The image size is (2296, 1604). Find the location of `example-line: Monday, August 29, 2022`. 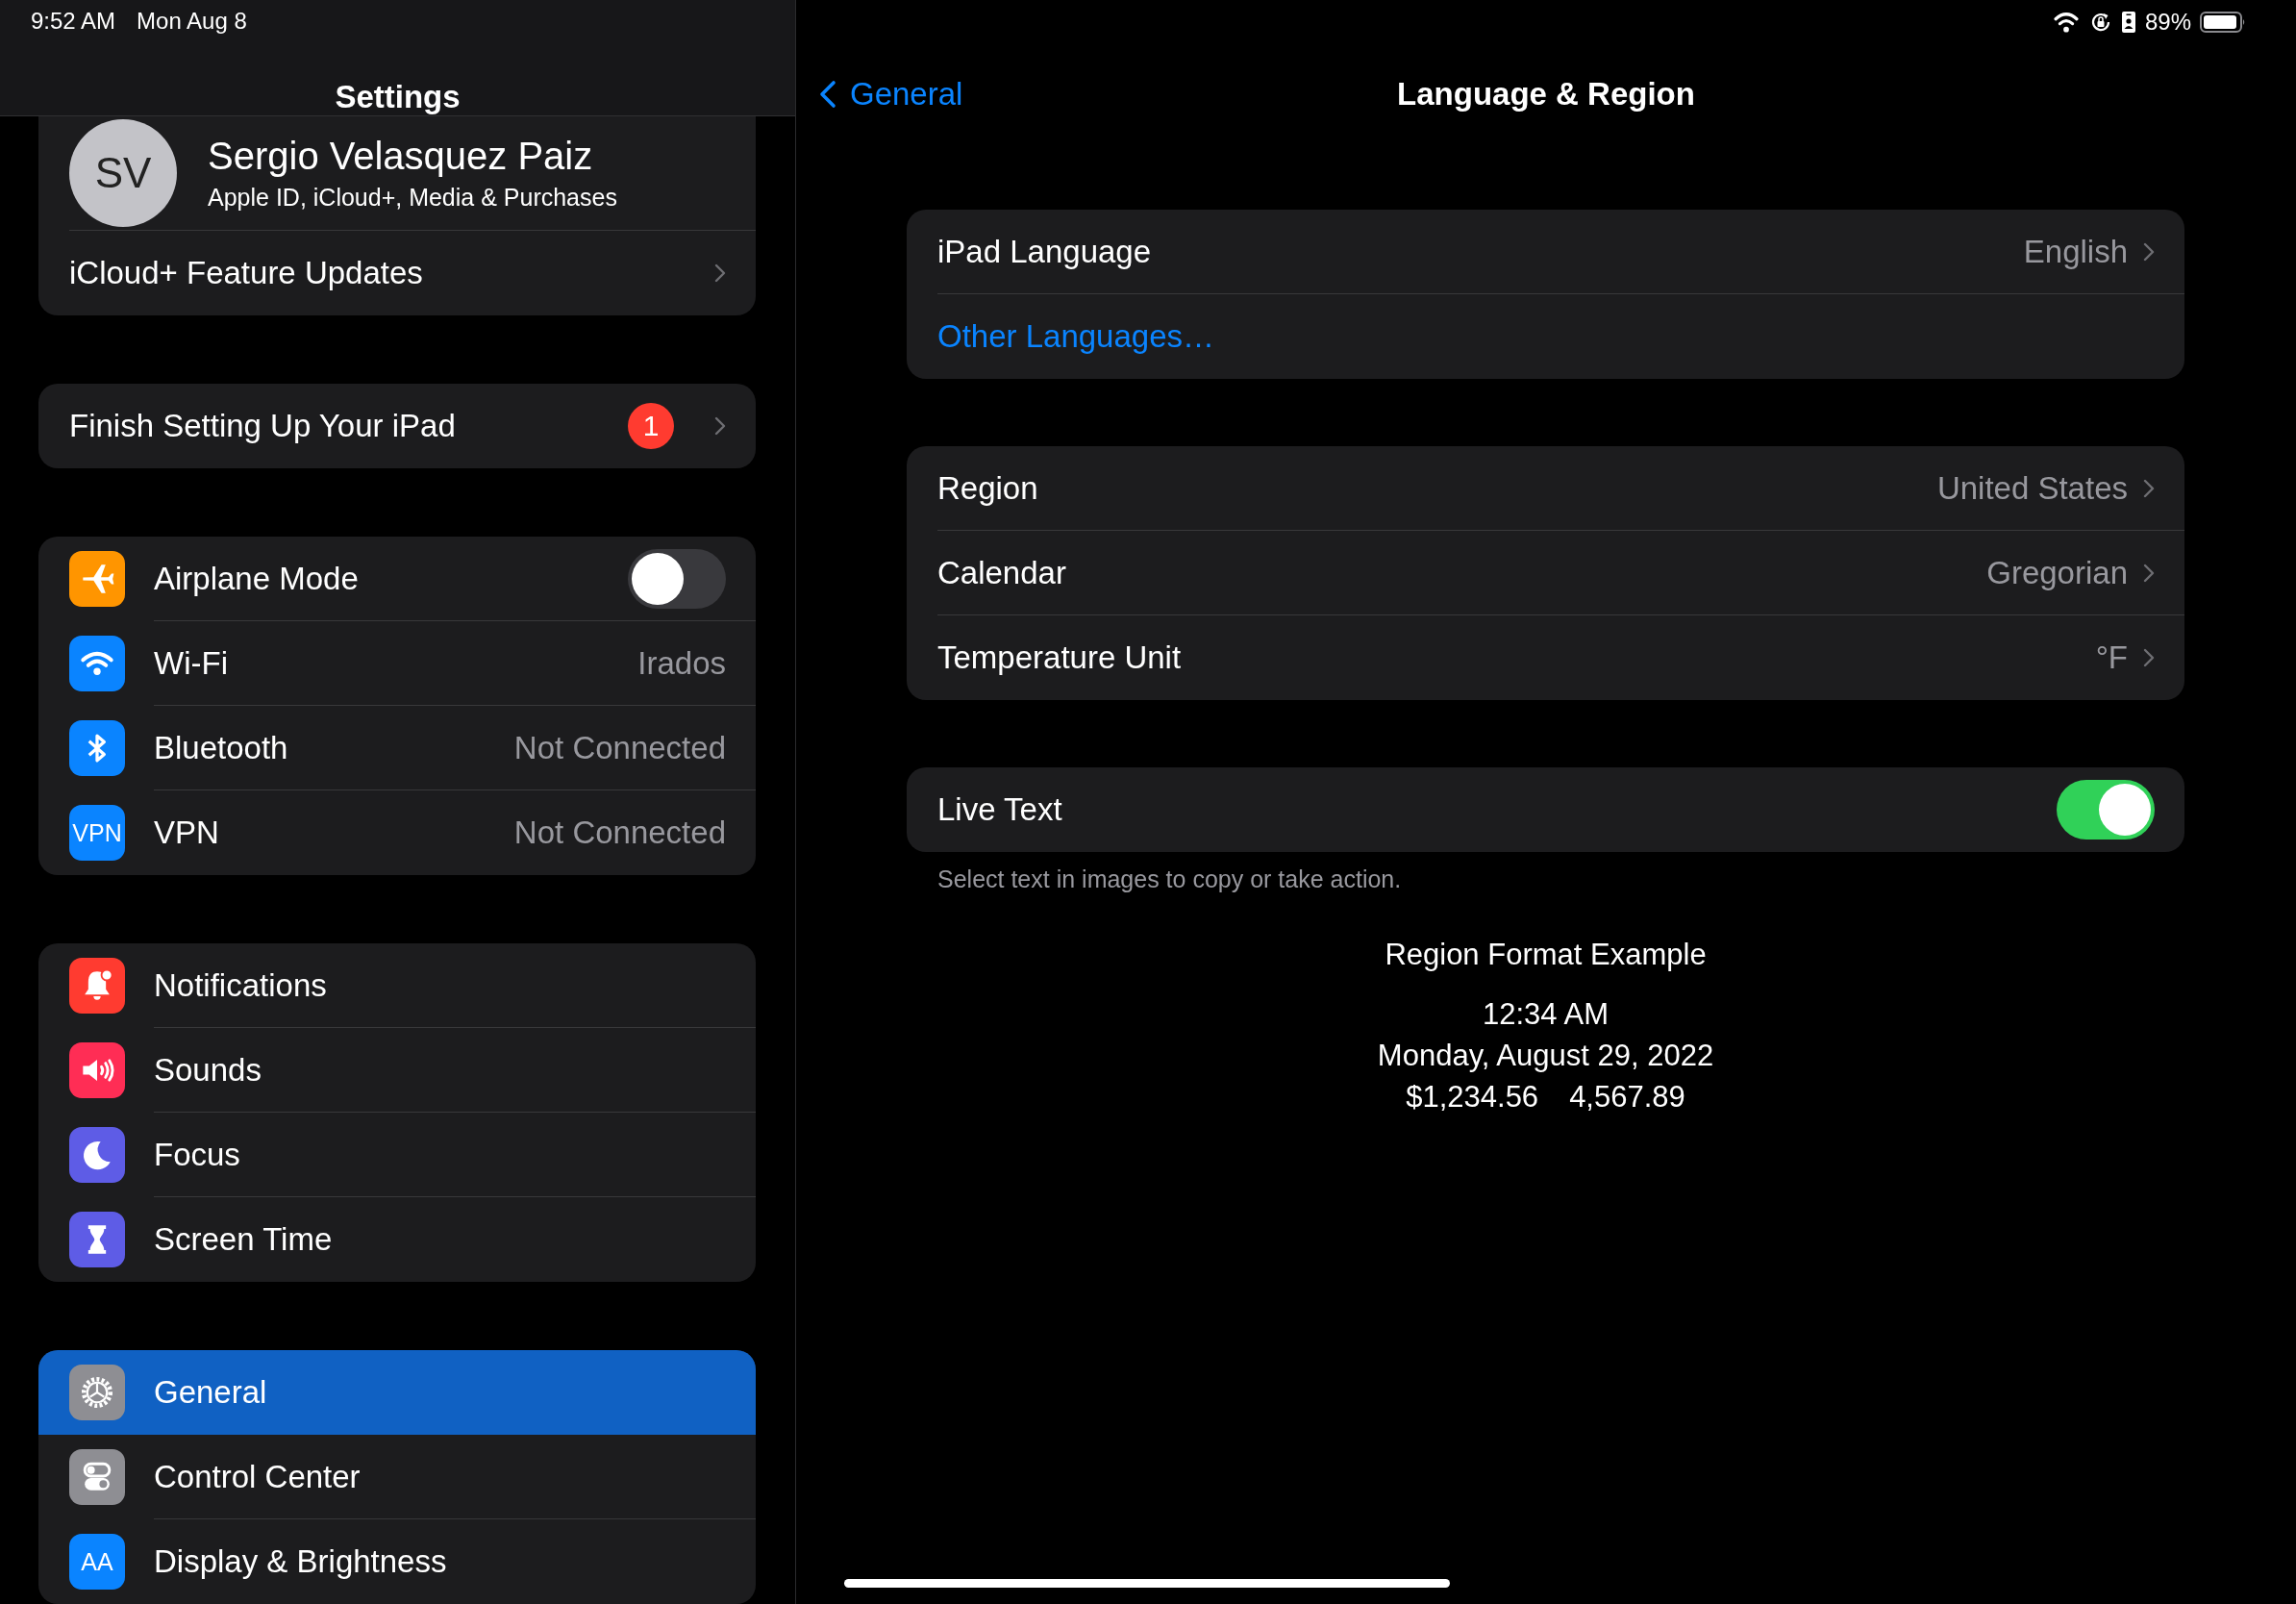

example-line: Monday, August 29, 2022 is located at coordinates (1545, 1056).